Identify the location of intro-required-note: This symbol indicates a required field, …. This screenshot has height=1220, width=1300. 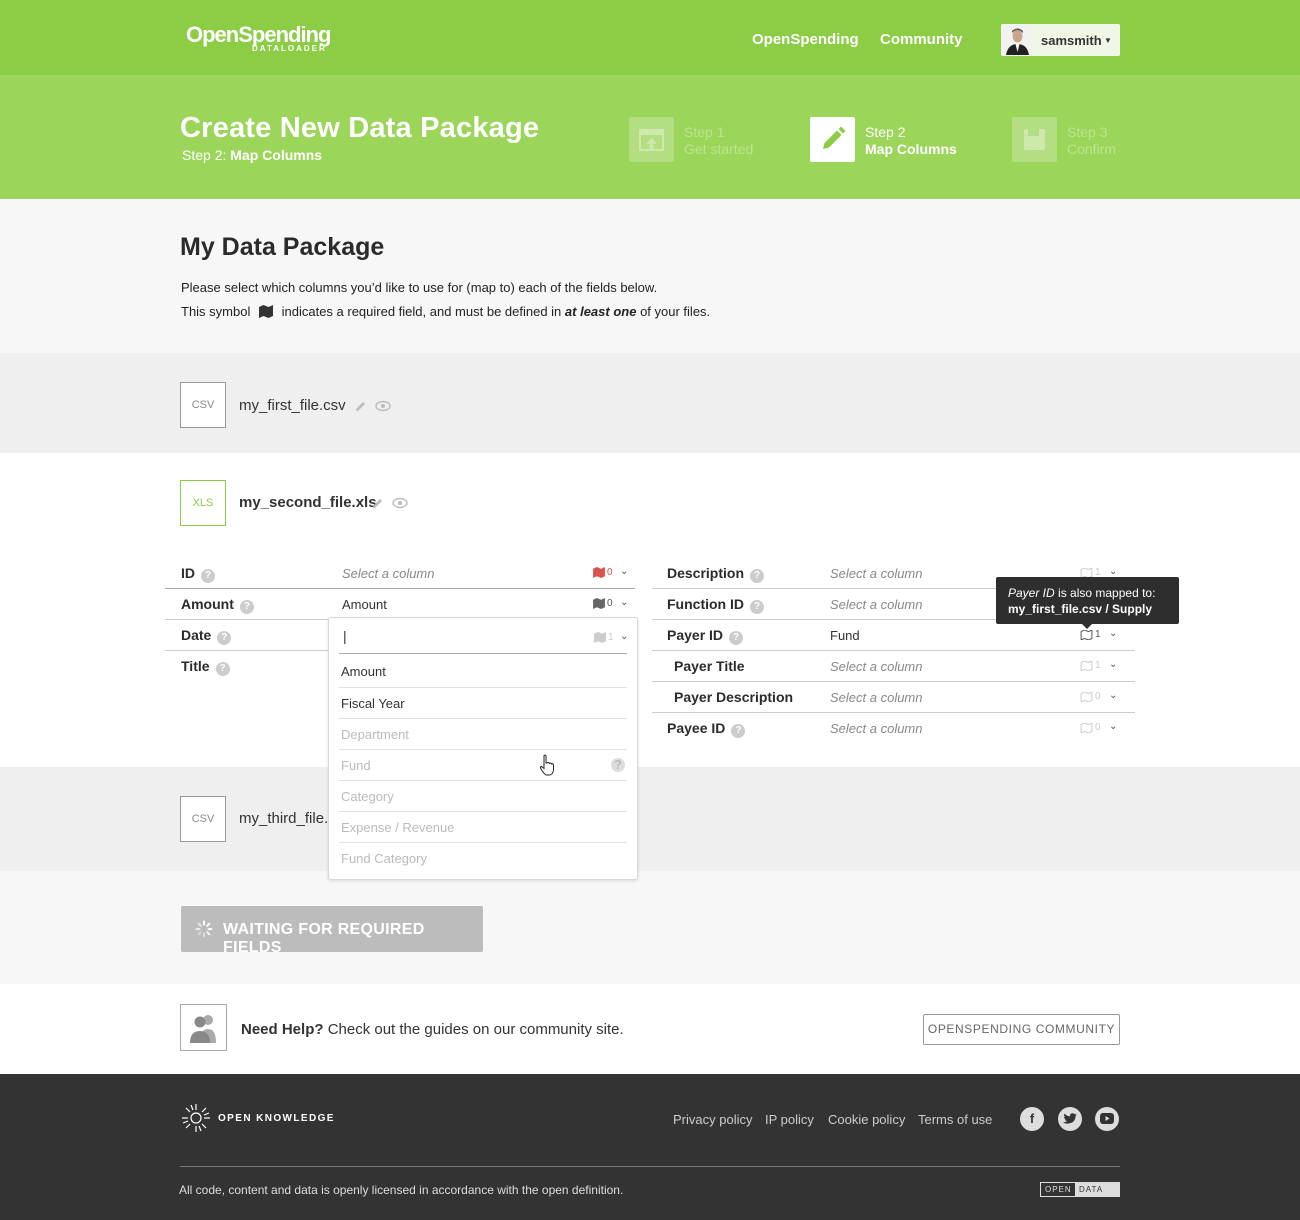
(446, 312).